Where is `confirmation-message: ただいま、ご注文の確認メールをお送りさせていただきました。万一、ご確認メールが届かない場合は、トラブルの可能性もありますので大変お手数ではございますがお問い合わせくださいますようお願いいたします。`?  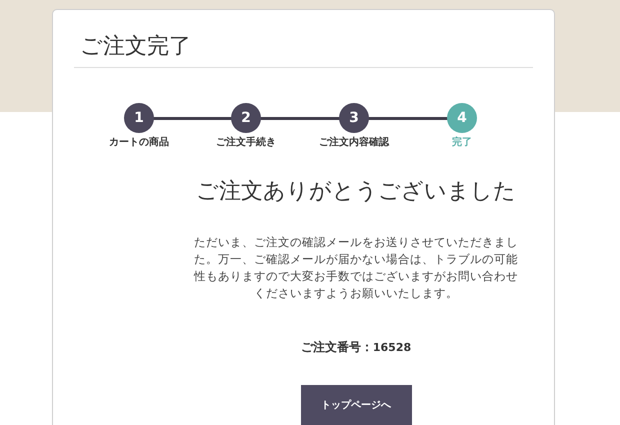 confirmation-message: ただいま、ご注文の確認メールをお送りさせていただきました。万一、ご確認メールが届かない場合は、トラブルの可能性もありますので大変お手数ではございますがお問い合わせくださいますようお願いいたします。 is located at coordinates (355, 268).